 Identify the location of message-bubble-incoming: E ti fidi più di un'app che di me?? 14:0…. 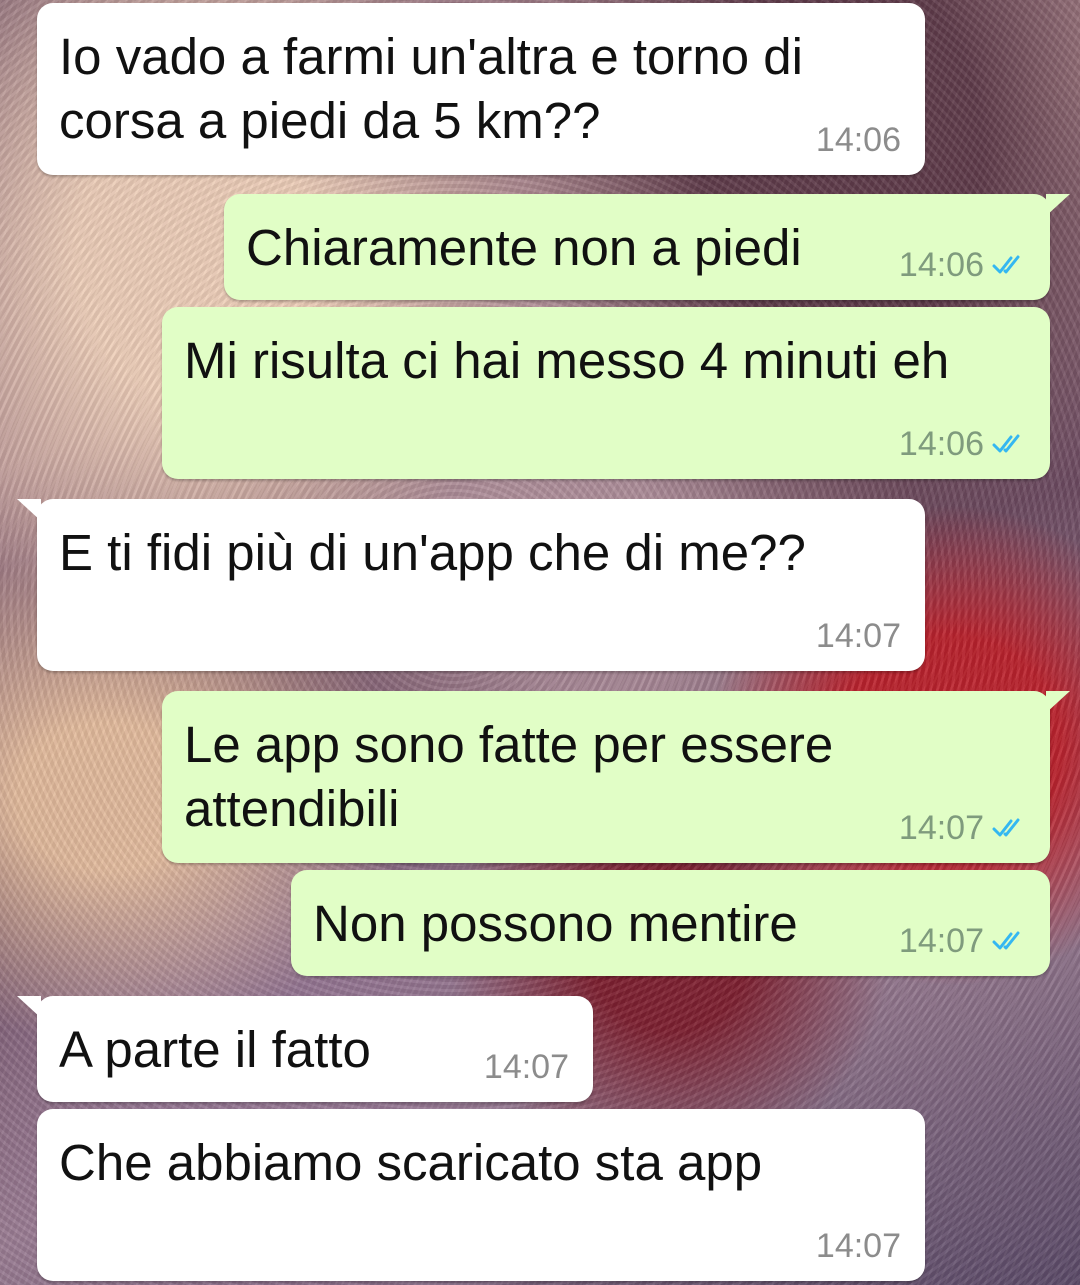
(471, 585).